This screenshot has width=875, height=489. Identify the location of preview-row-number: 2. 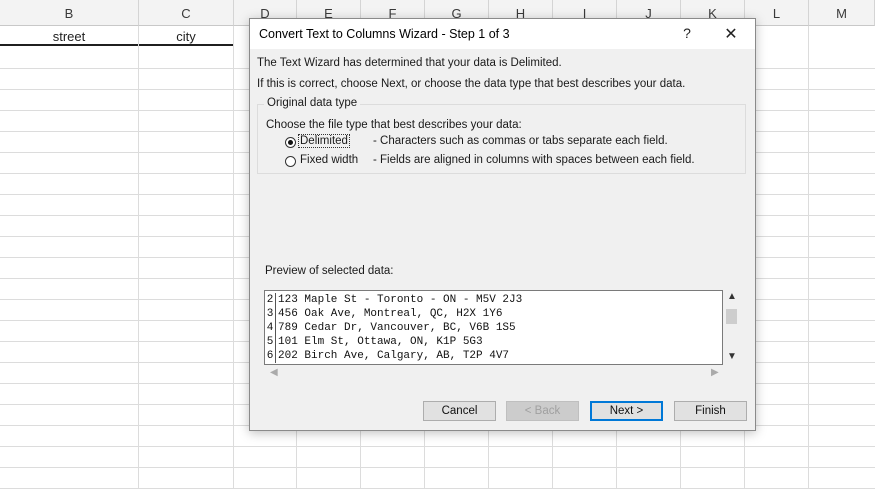
(270, 300).